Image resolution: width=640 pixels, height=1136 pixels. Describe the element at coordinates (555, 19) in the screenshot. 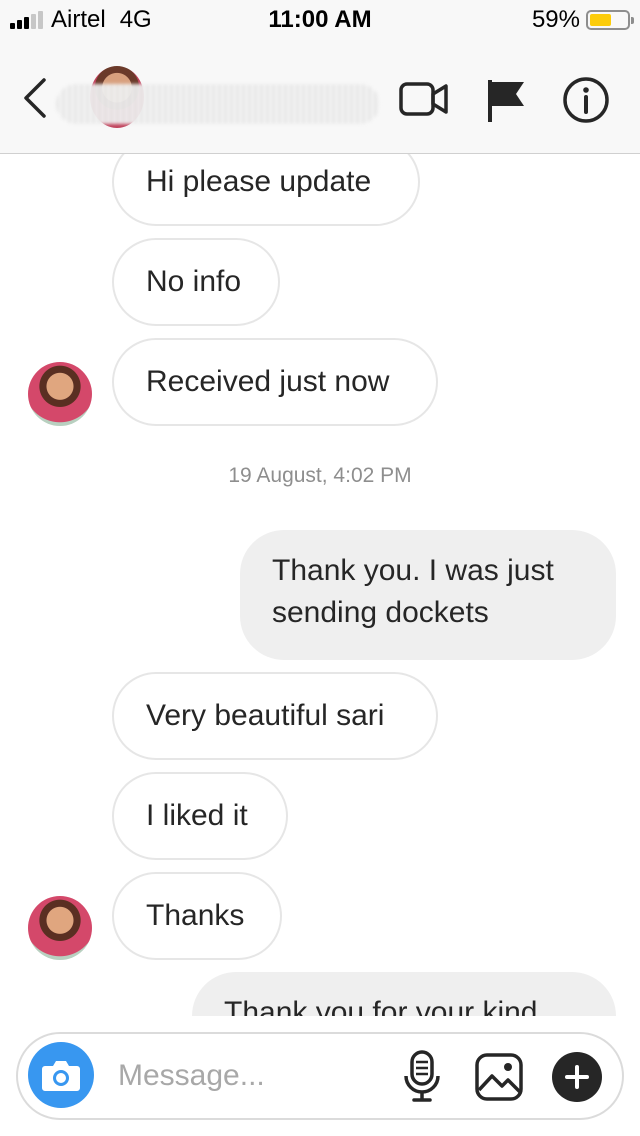

I see `battery-percent: 59%` at that location.